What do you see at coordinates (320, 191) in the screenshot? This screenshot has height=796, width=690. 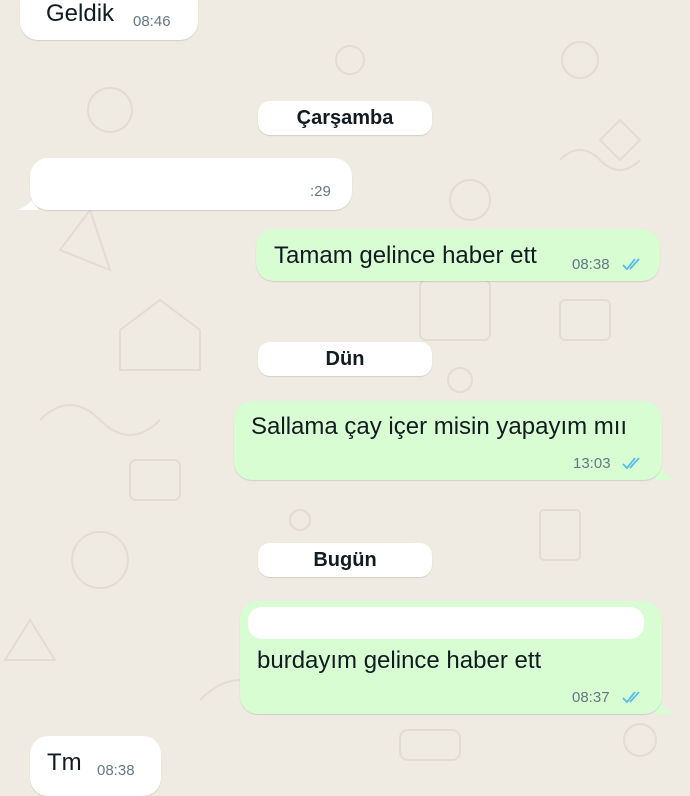 I see `message-timestamp: :29` at bounding box center [320, 191].